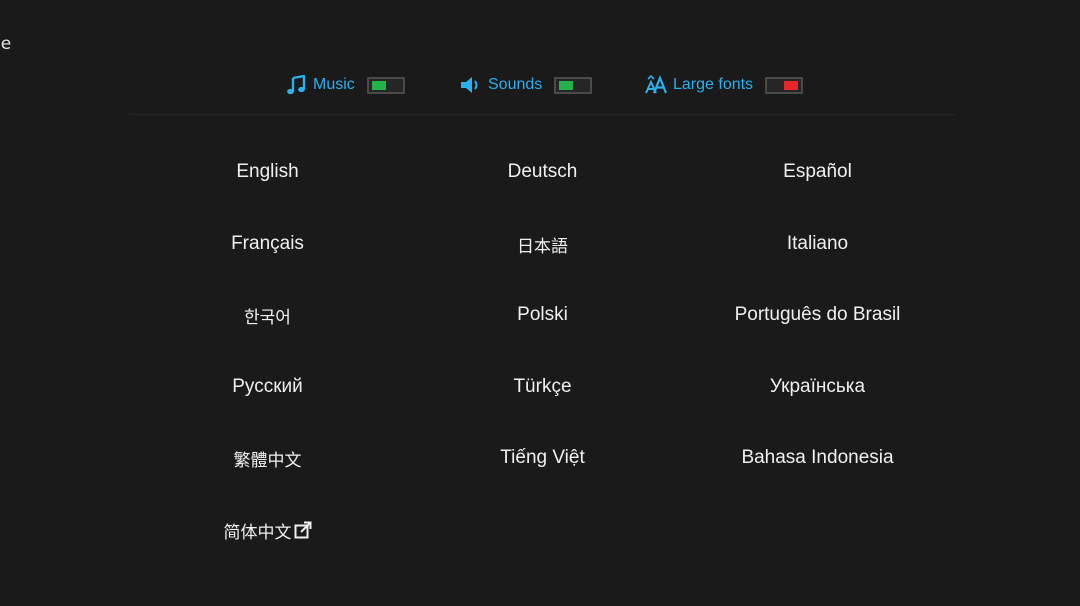 This screenshot has width=1080, height=606. What do you see at coordinates (817, 315) in the screenshot?
I see `language-option-portugues-brasil: Português do Brasil` at bounding box center [817, 315].